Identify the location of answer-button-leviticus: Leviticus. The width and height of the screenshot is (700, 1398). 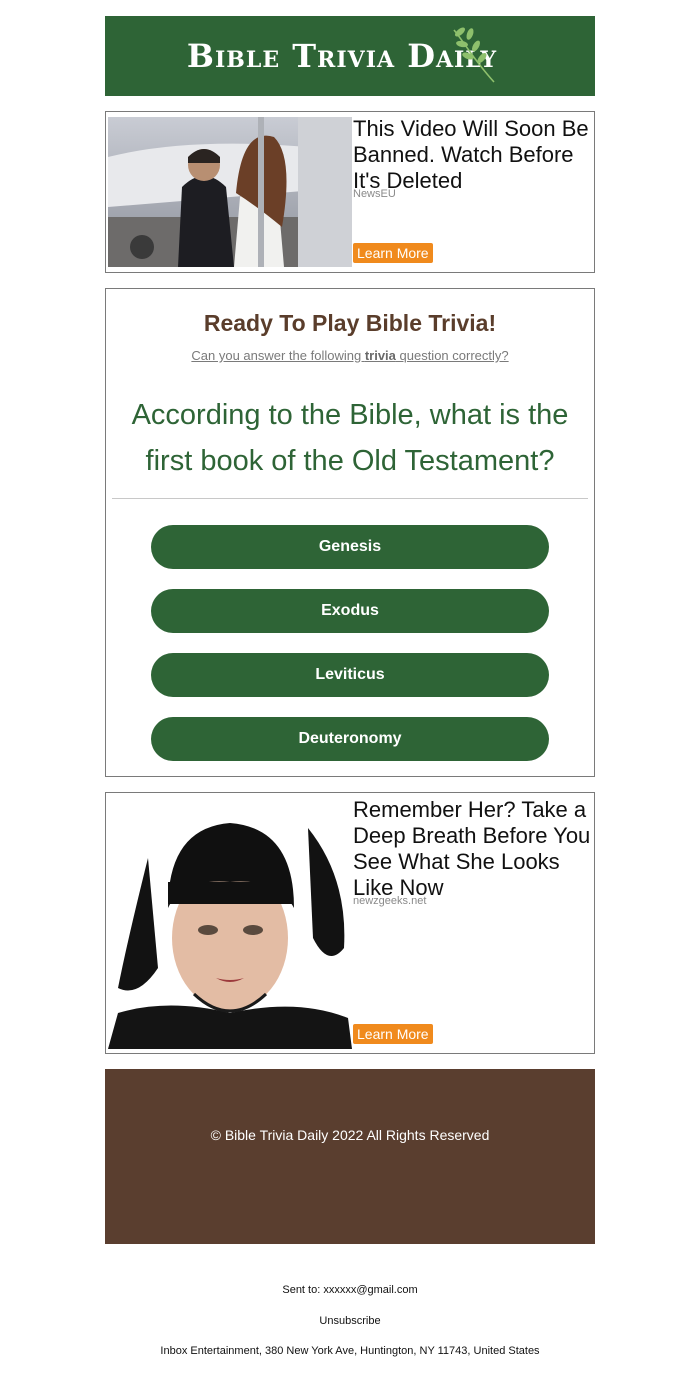
(350, 675).